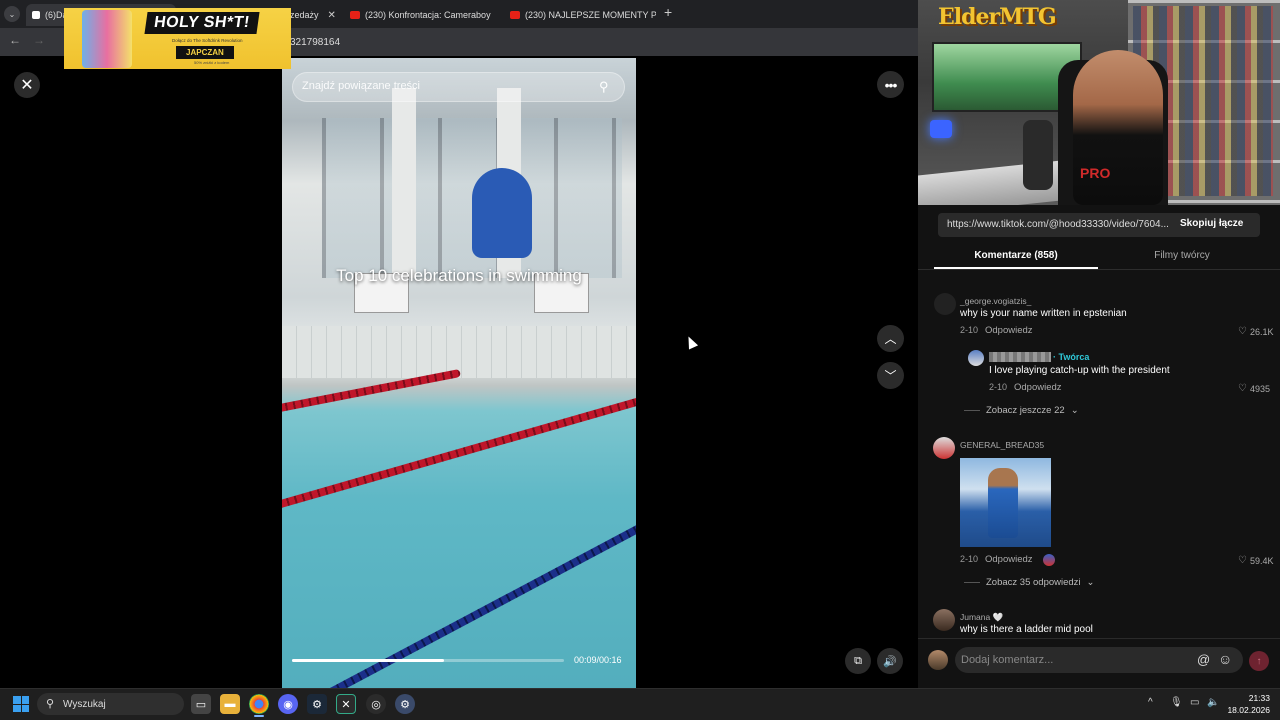 The image size is (1280, 720). What do you see at coordinates (1182, 255) in the screenshot?
I see `tab-creator-videos: Filmy twórcy` at bounding box center [1182, 255].